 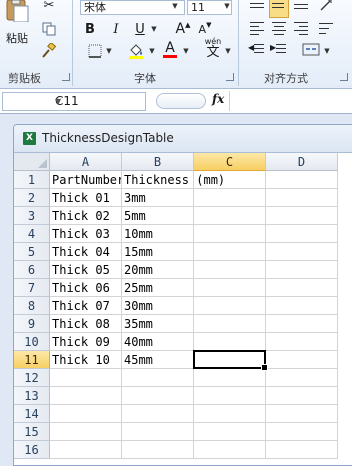 What do you see at coordinates (327, 7) in the screenshot?
I see `orientation-button` at bounding box center [327, 7].